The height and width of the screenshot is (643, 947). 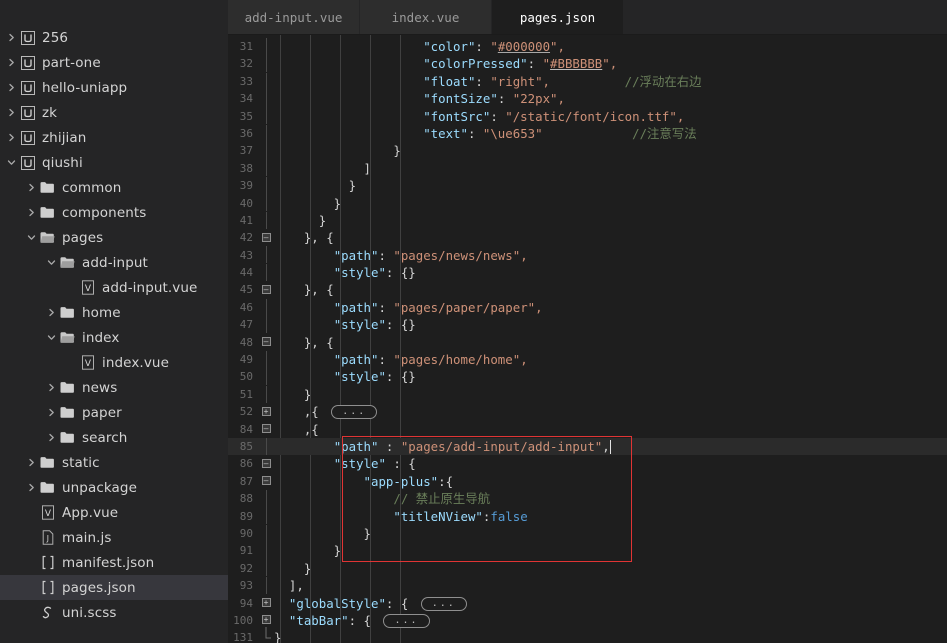 I want to click on sidebar-item-index-vue: Vindex.vue, so click(x=114, y=362).